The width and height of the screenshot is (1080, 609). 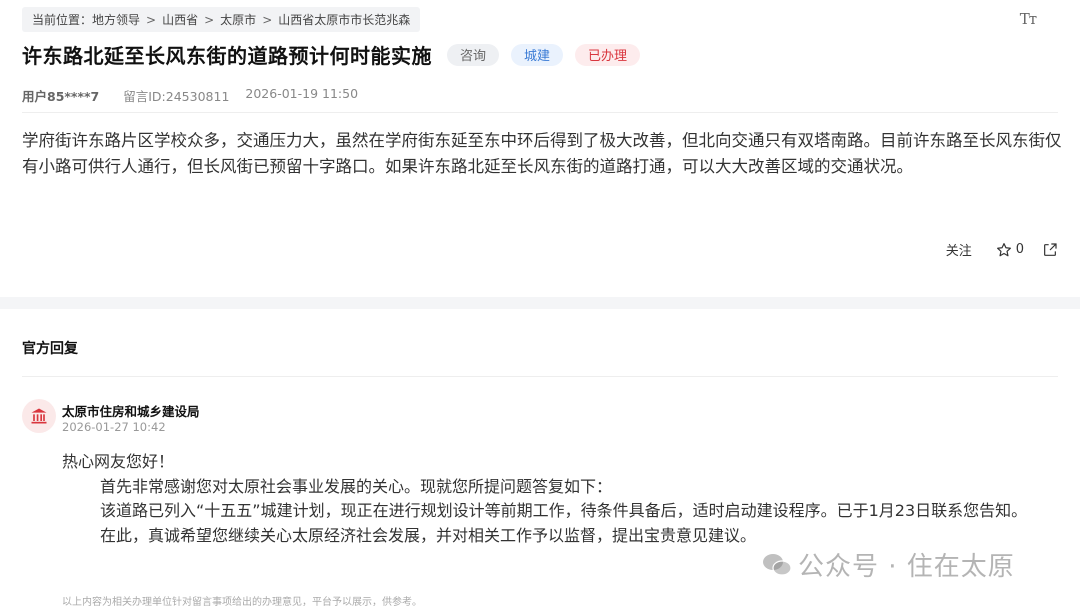 I want to click on share-icon, so click(x=1050, y=250).